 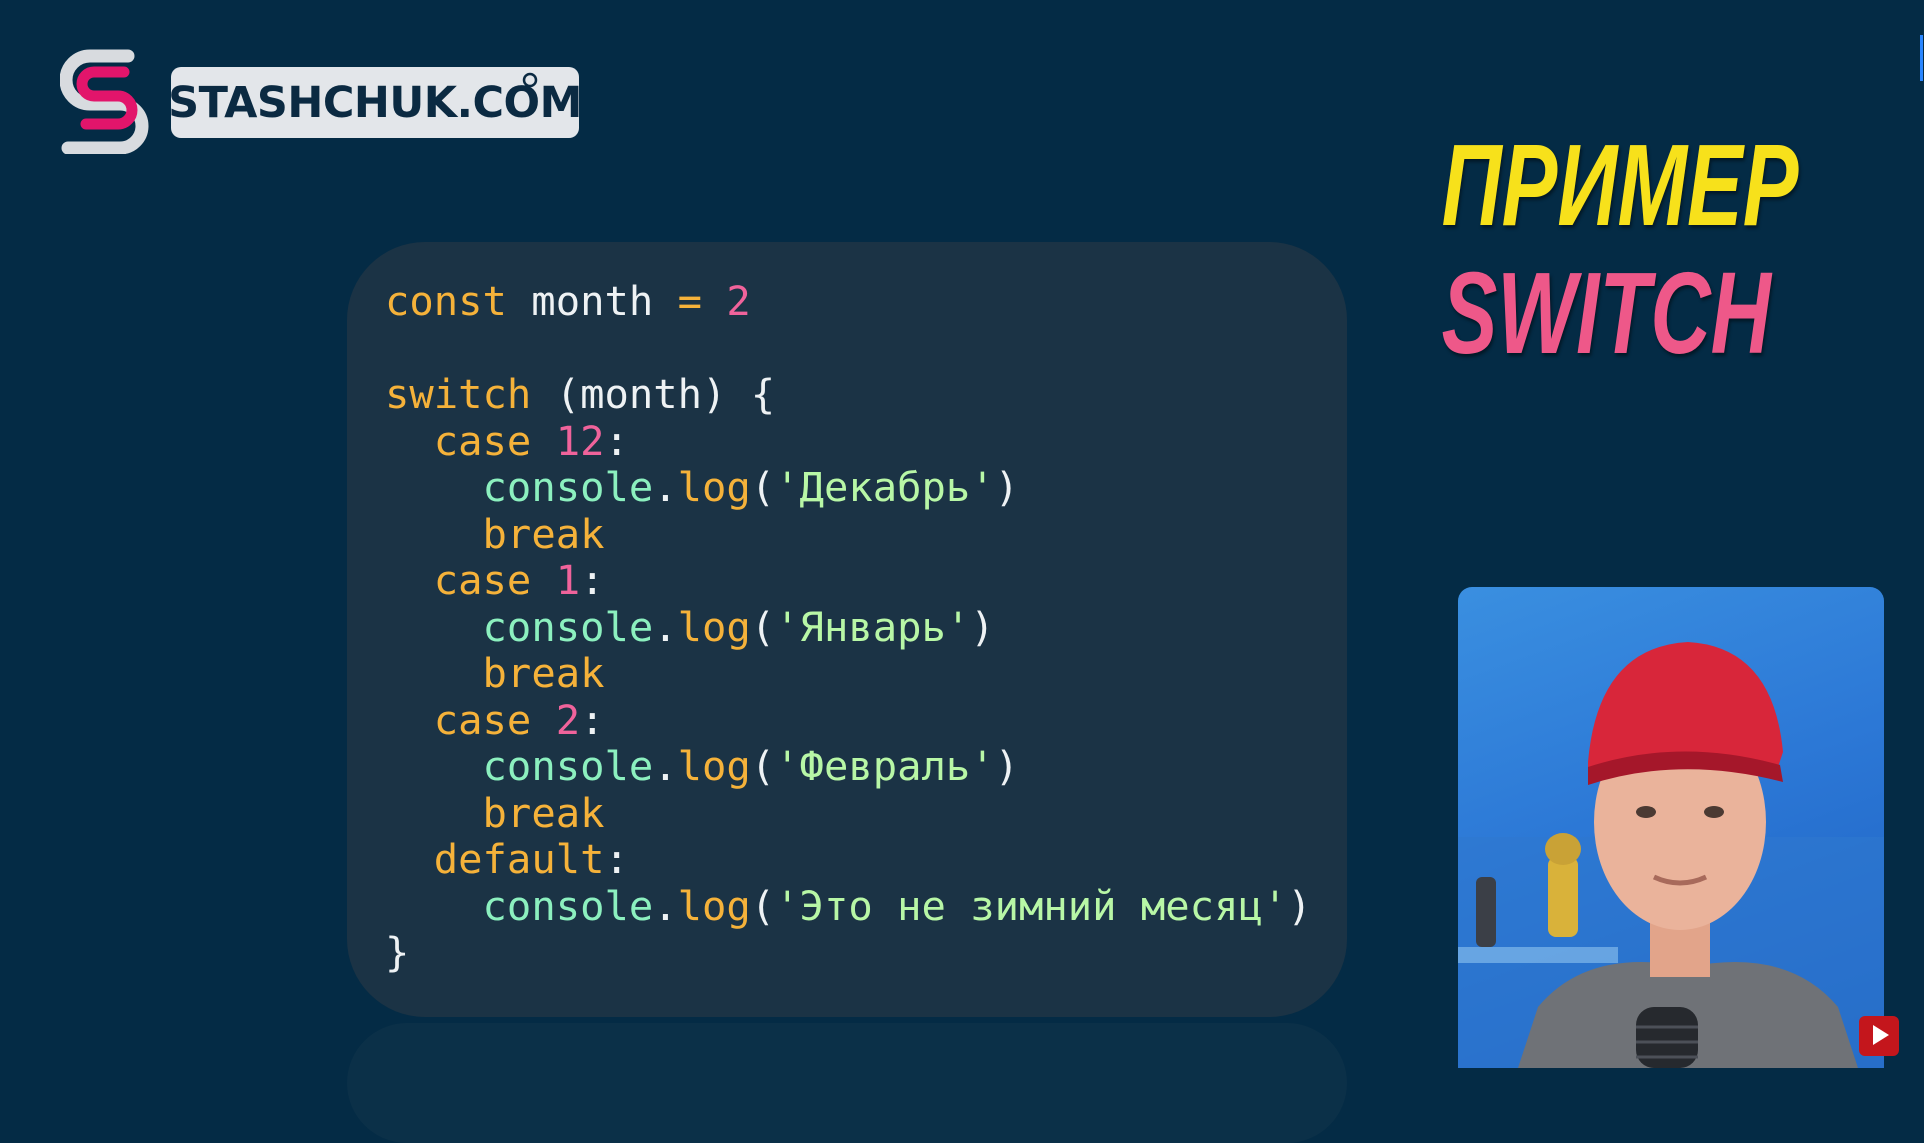 What do you see at coordinates (397, 952) in the screenshot?
I see `code-line: }` at bounding box center [397, 952].